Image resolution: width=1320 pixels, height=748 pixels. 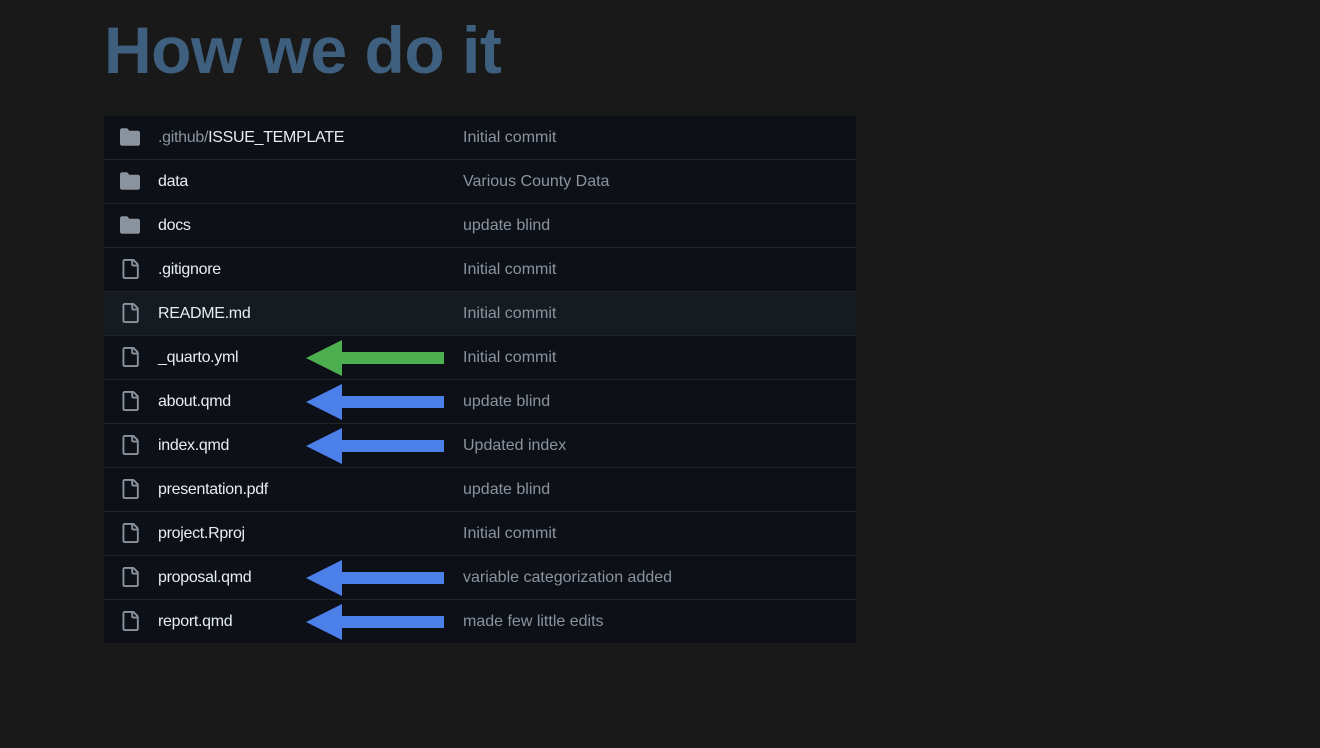 I want to click on file-name-link: docs, so click(x=174, y=226).